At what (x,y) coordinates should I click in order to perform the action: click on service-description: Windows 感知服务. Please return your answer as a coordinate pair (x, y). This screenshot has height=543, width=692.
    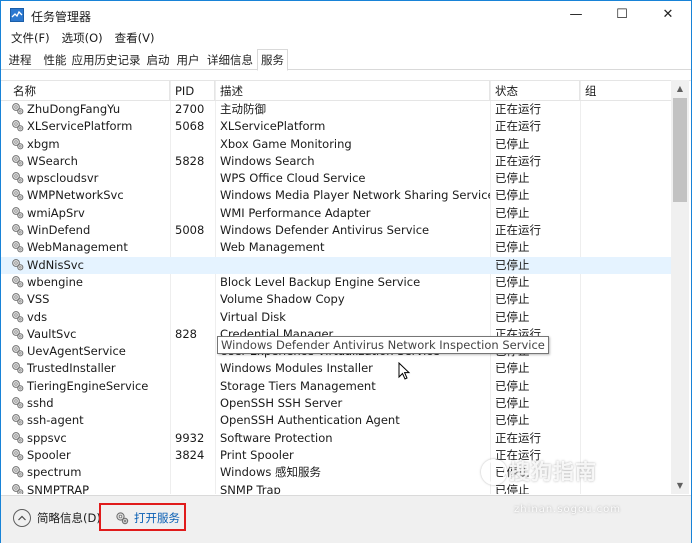
    Looking at the image, I should click on (270, 472).